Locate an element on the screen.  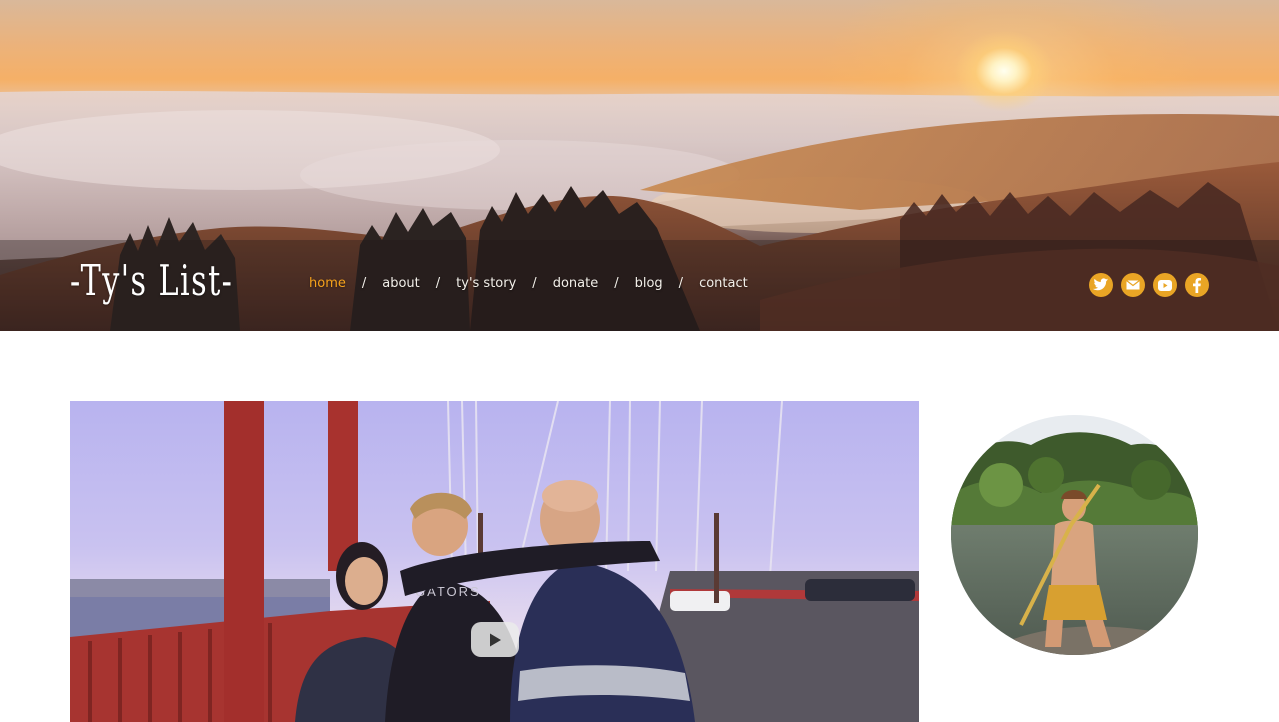
nav-item-about: about is located at coordinates (401, 283).